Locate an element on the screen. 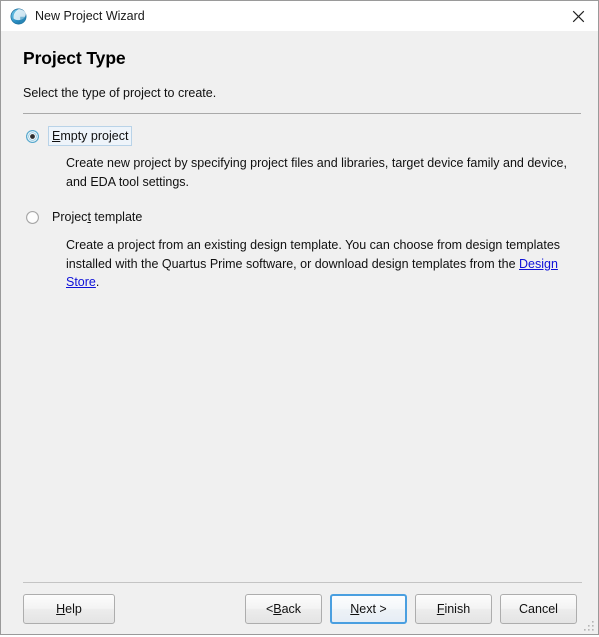  cancel-button: Cancel is located at coordinates (538, 608).